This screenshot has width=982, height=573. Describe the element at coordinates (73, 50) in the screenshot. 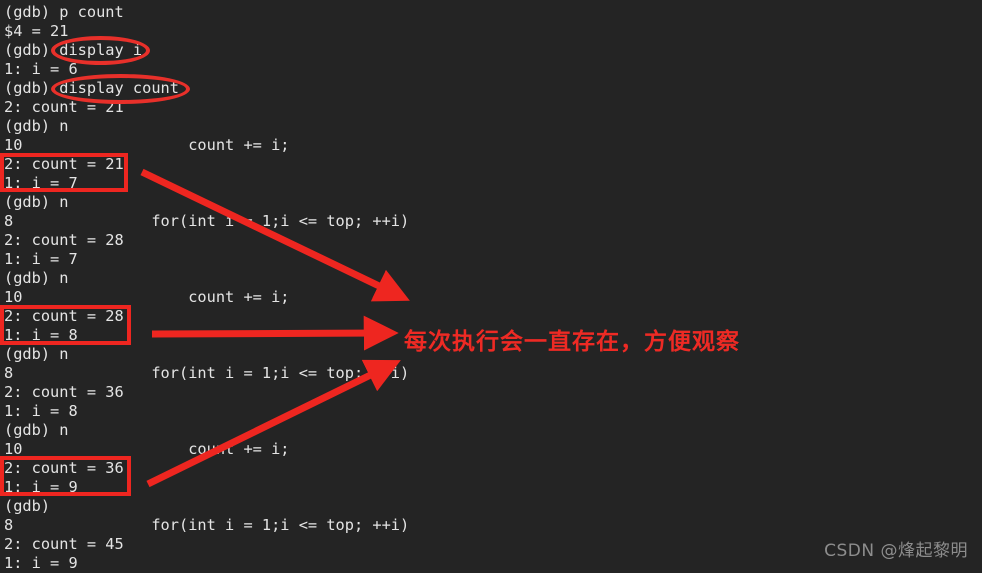

I see `terminal-line: (gdb) display i` at that location.